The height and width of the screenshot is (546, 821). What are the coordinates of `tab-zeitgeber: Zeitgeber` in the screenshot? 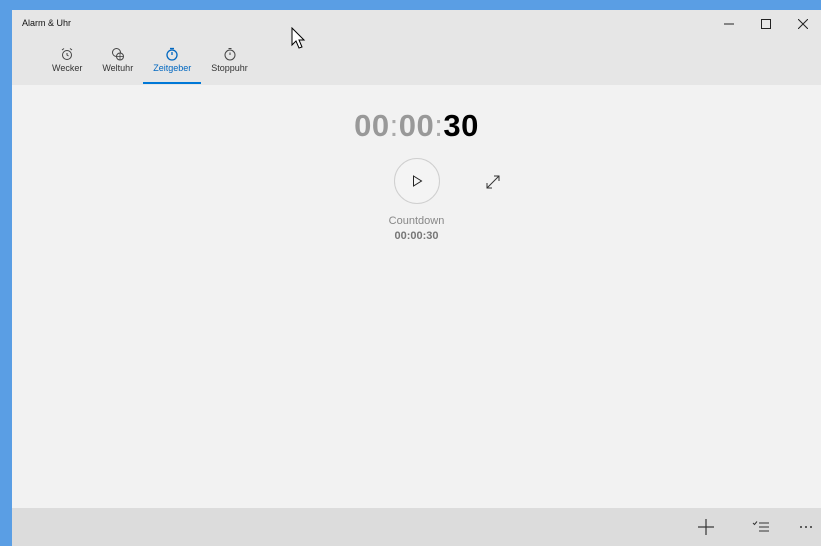 It's located at (172, 64).